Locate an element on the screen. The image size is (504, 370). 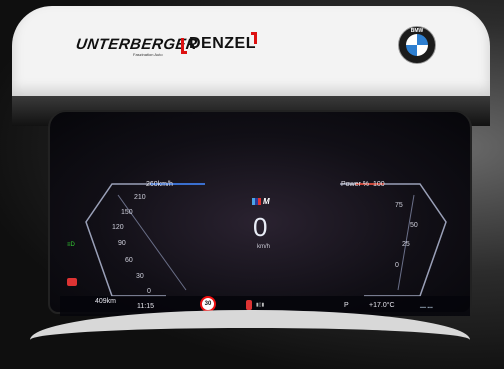
power-label: Power % is located at coordinates (355, 184).